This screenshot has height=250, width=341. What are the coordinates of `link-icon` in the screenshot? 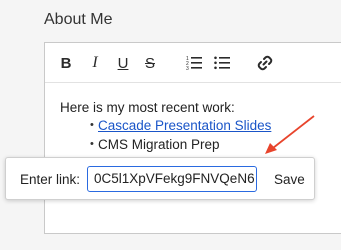 It's located at (265, 63).